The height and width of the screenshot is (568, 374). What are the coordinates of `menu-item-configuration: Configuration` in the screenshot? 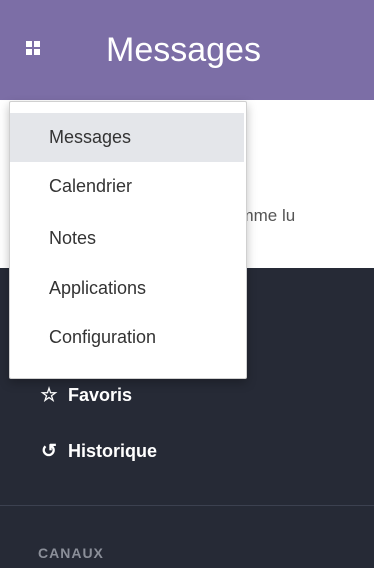 It's located at (127, 337).